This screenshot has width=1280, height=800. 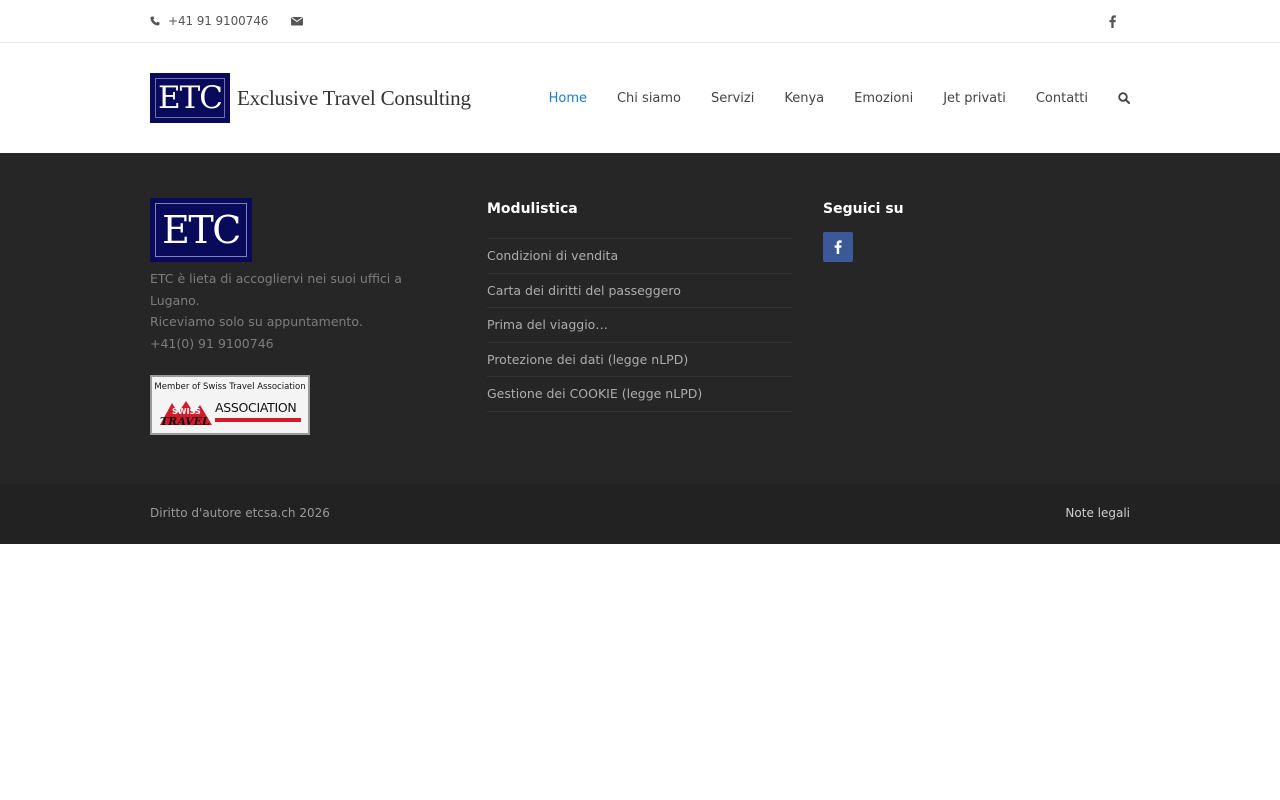 What do you see at coordinates (1124, 98) in the screenshot?
I see `search-icon` at bounding box center [1124, 98].